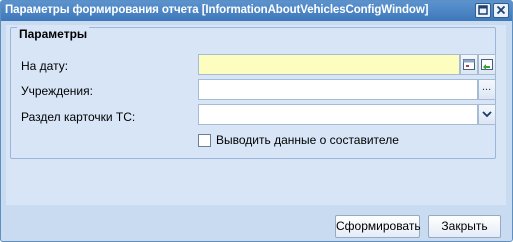 The image size is (513, 242). I want to click on section-select, so click(338, 114).